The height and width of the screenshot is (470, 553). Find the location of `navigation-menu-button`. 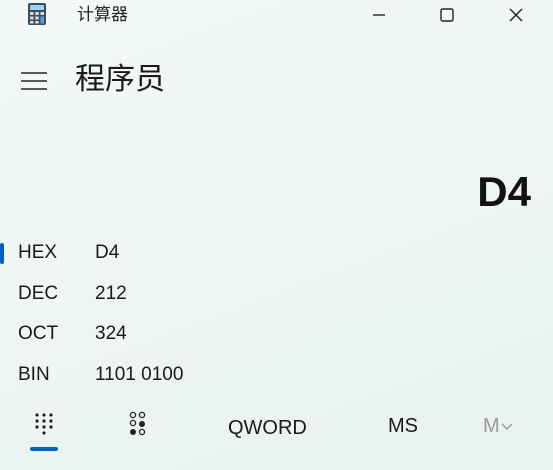

navigation-menu-button is located at coordinates (34, 81).